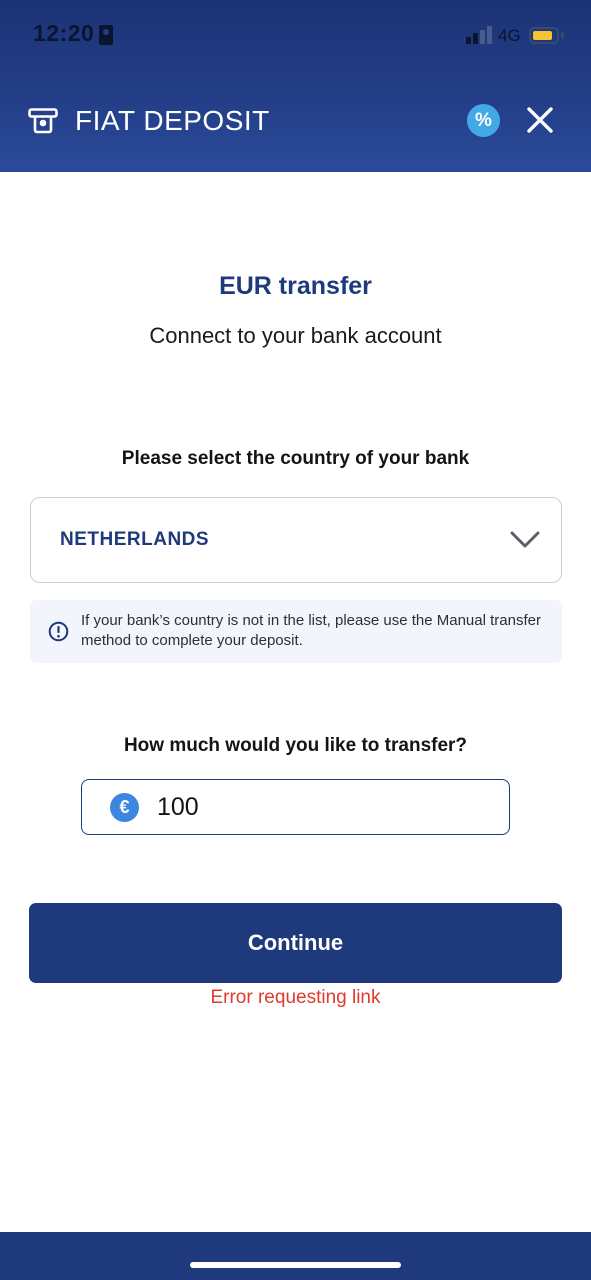 This screenshot has height=1280, width=591. I want to click on page-title: FIAT DEPOSIT, so click(172, 120).